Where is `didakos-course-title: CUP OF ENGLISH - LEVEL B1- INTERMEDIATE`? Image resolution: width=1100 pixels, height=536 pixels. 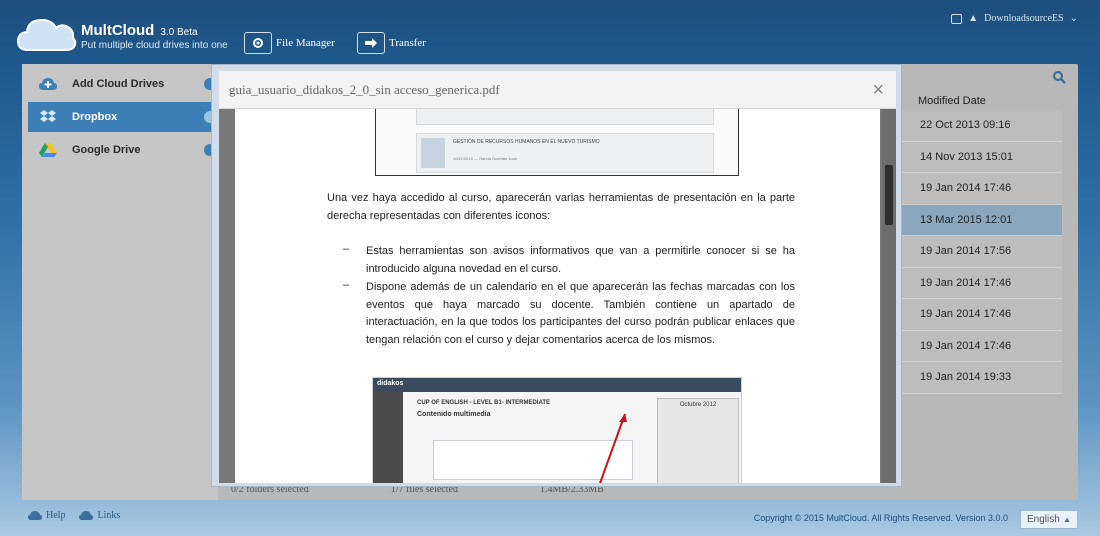
didakos-course-title: CUP OF ENGLISH - LEVEL B1- INTERMEDIATE is located at coordinates (484, 403).